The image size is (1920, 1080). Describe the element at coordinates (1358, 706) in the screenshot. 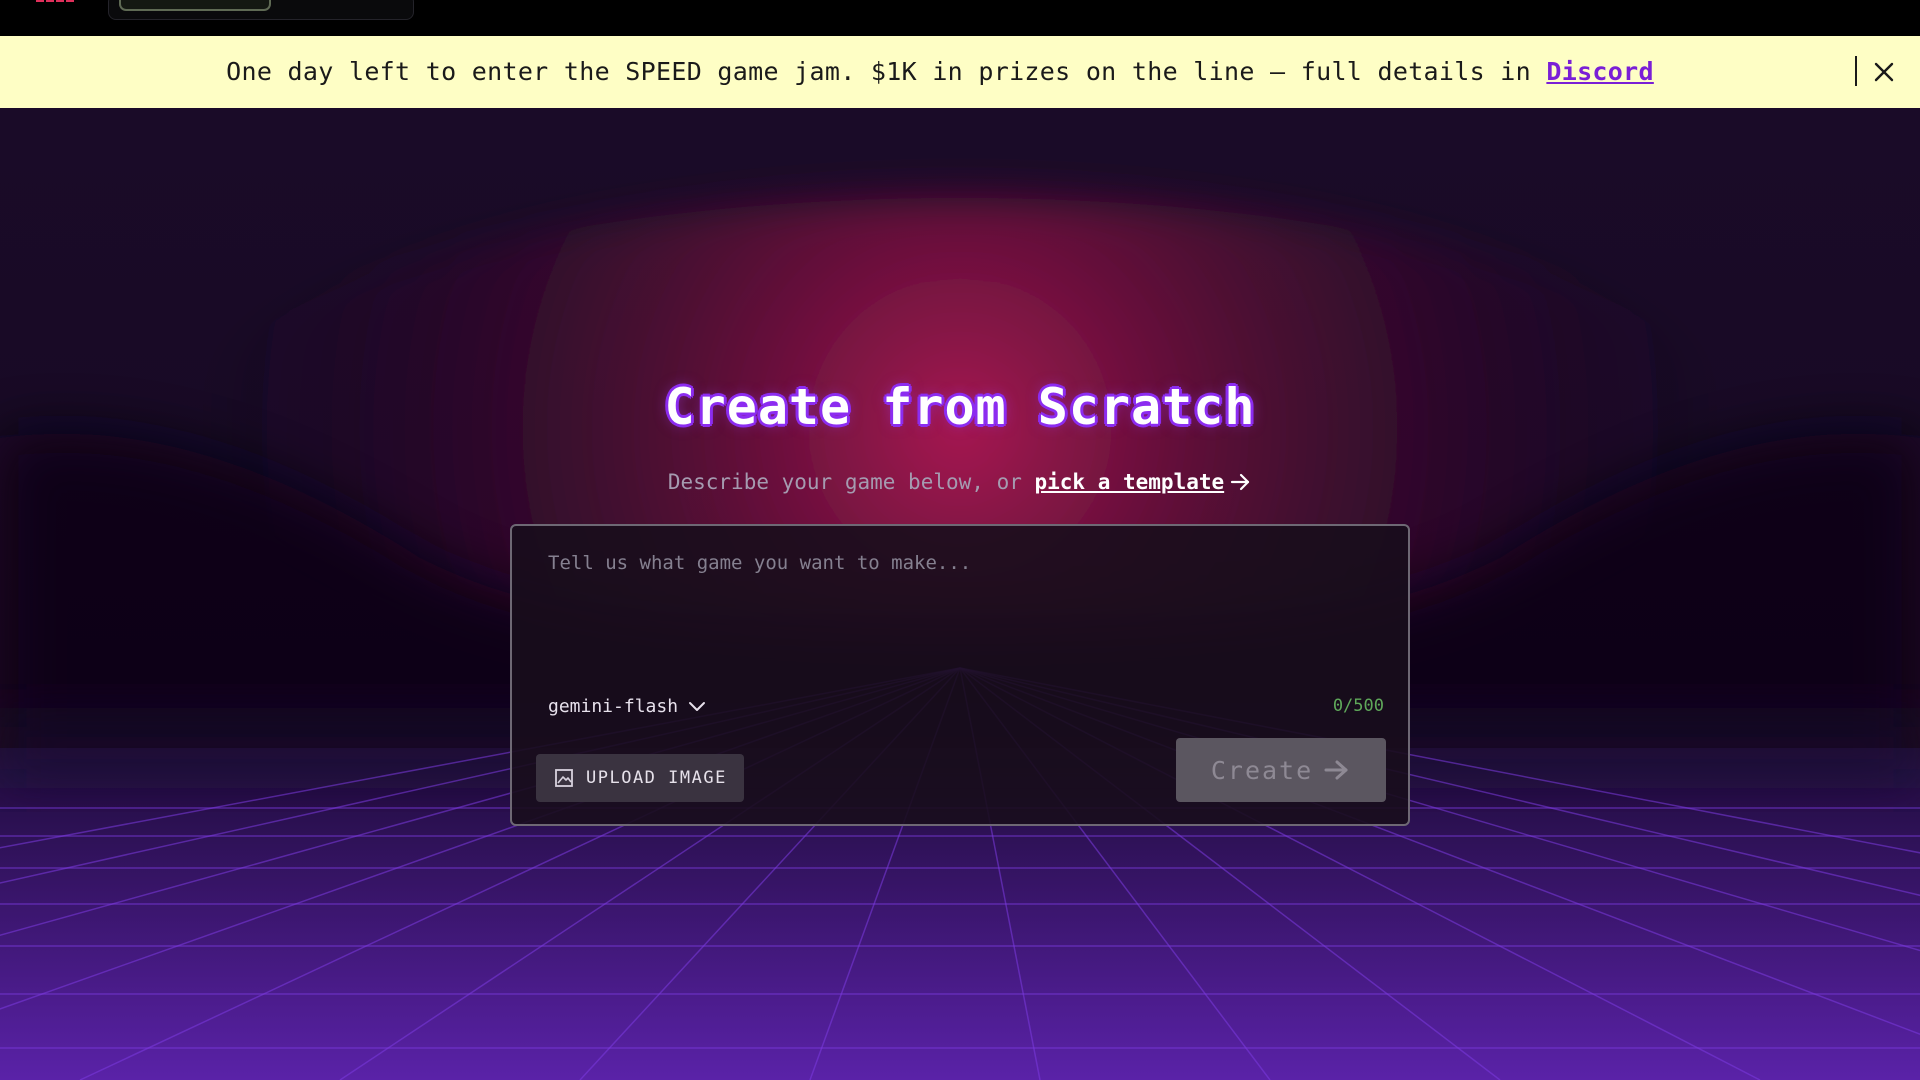

I see `character-counter: 0/500` at that location.